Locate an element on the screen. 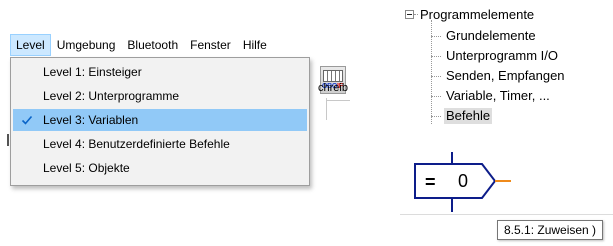 This screenshot has height=246, width=613. menu-item-level-5: Level 5: Objekte is located at coordinates (160, 168).